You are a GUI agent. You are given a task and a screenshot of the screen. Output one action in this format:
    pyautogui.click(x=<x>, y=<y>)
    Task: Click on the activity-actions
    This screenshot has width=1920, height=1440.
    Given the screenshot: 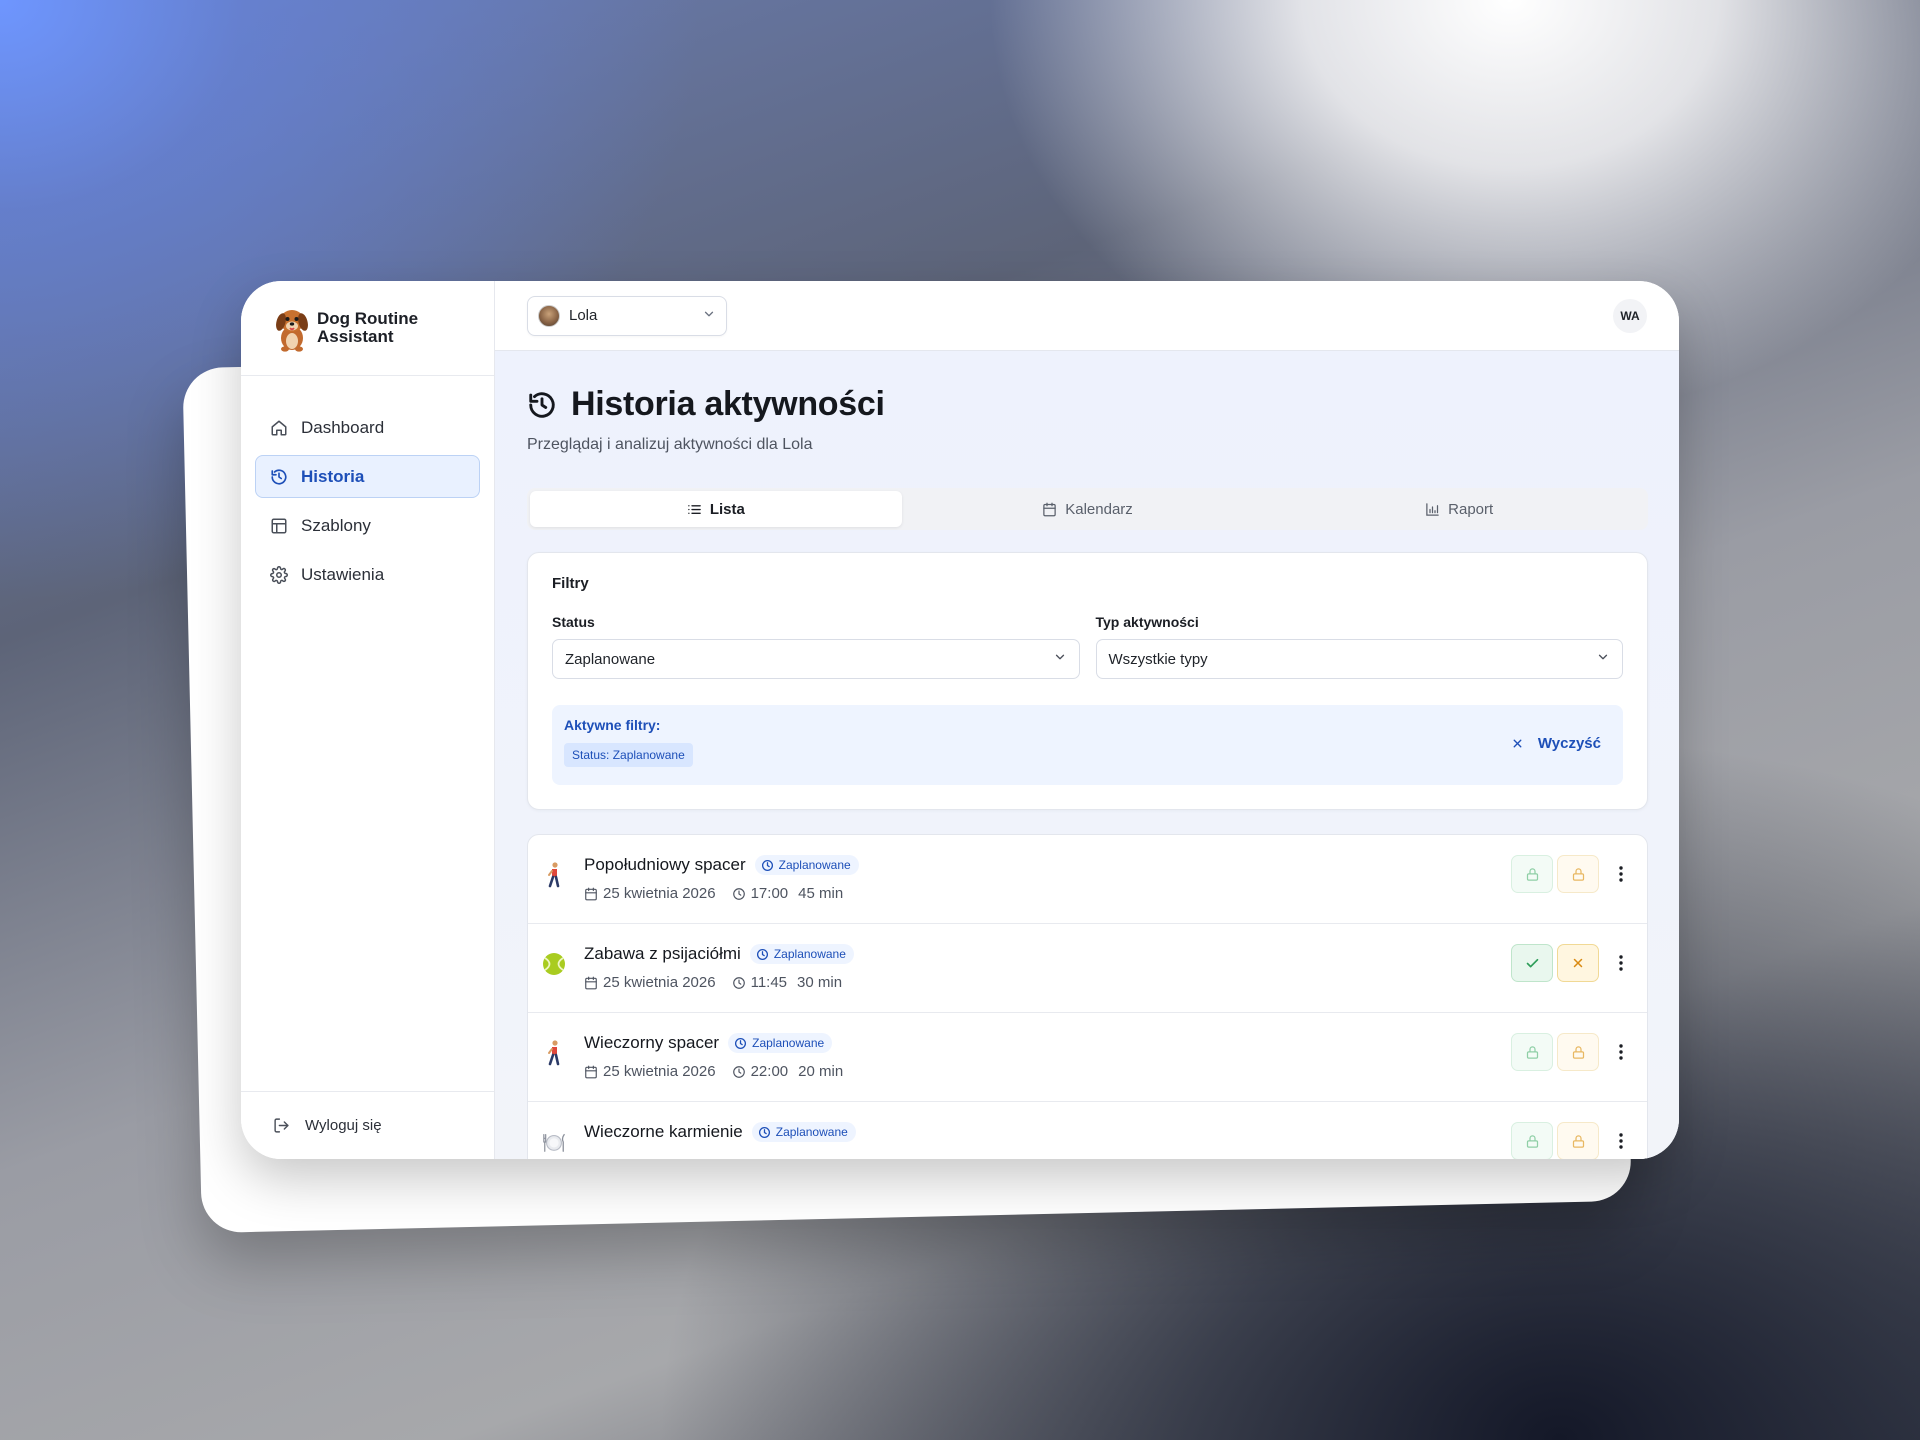 What is the action you would take?
    pyautogui.click(x=1570, y=1052)
    